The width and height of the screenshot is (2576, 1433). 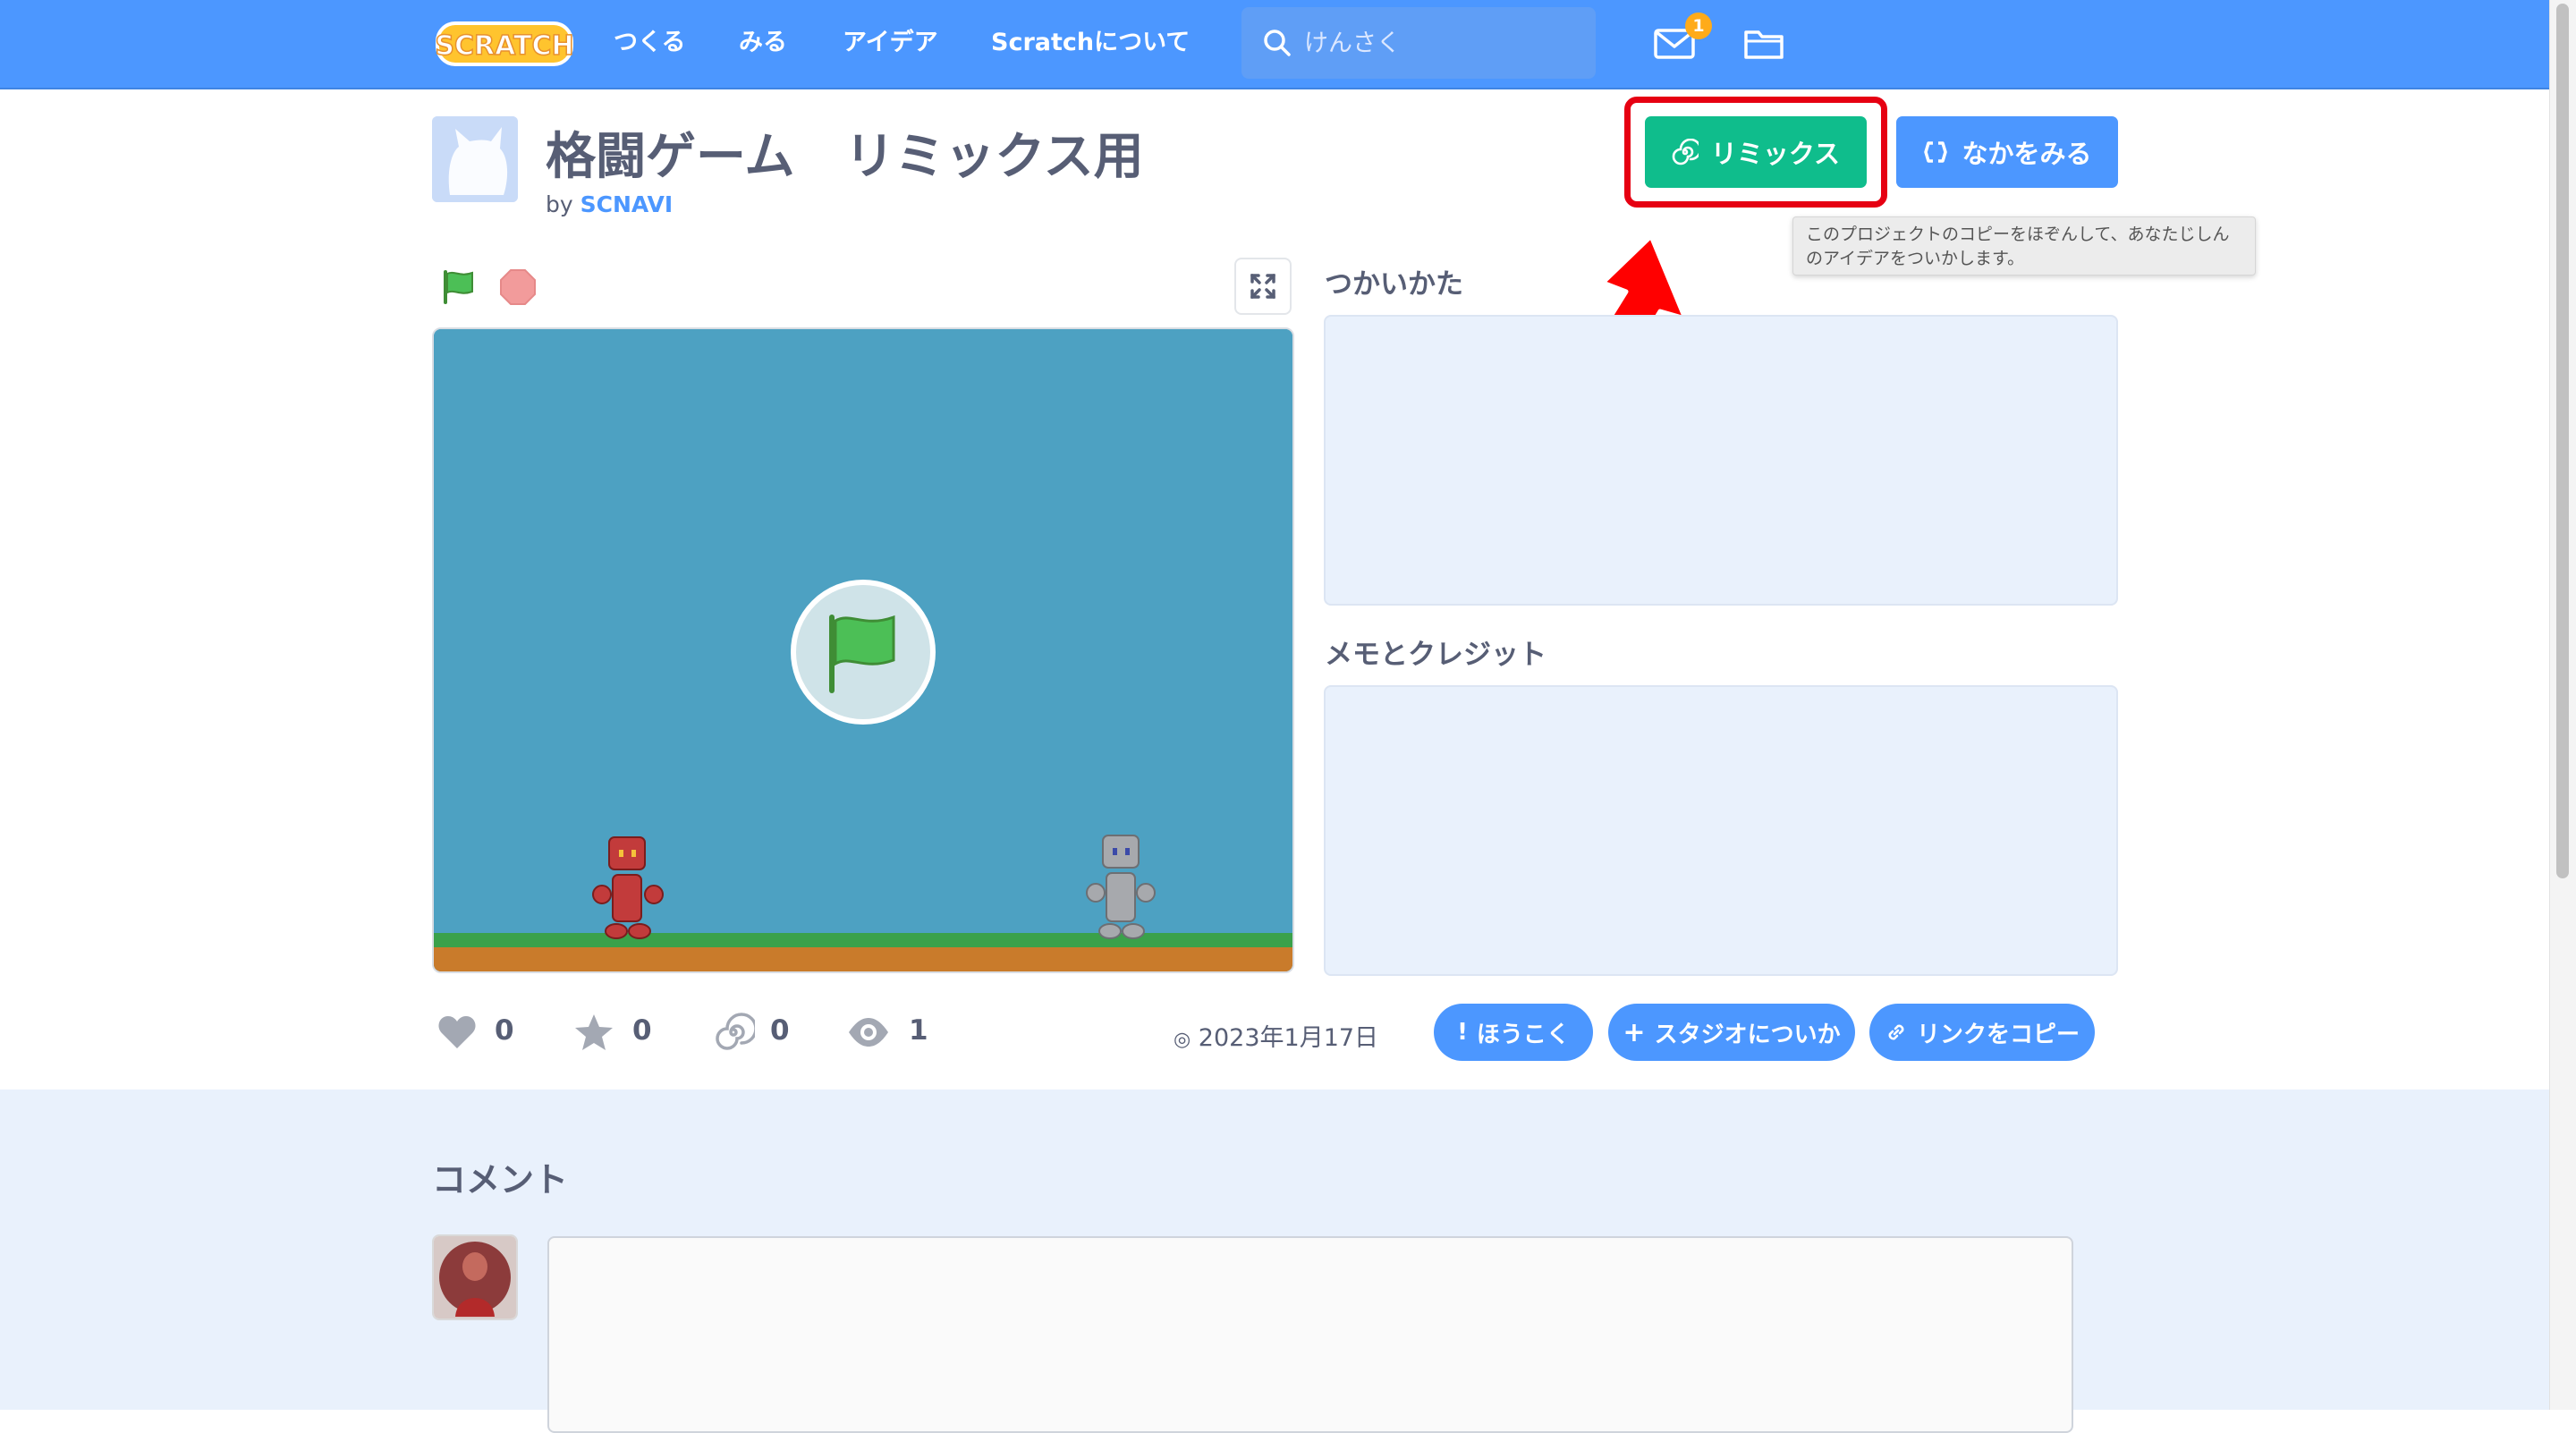 I want to click on instructions-panel, so click(x=1721, y=460).